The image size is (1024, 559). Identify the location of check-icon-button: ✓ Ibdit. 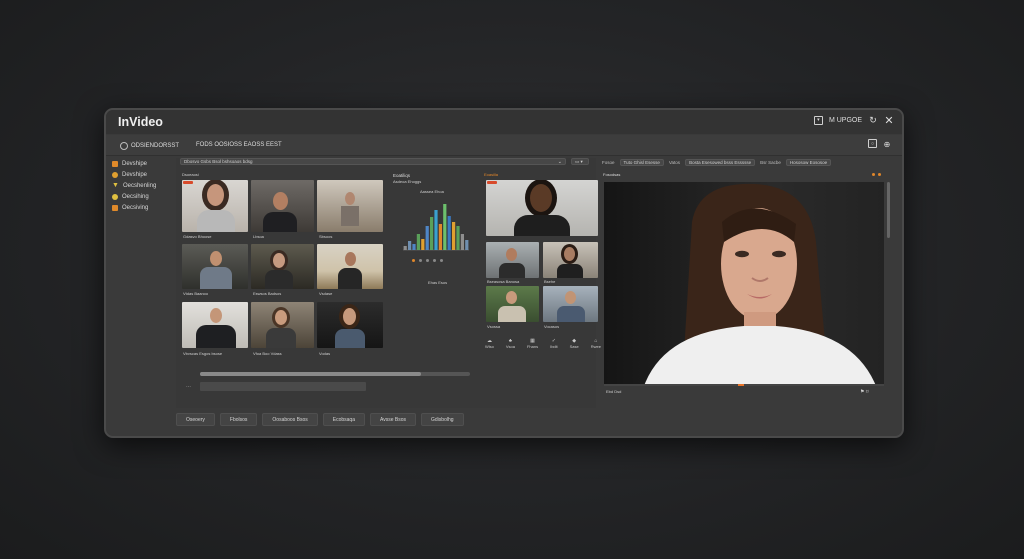
(554, 343).